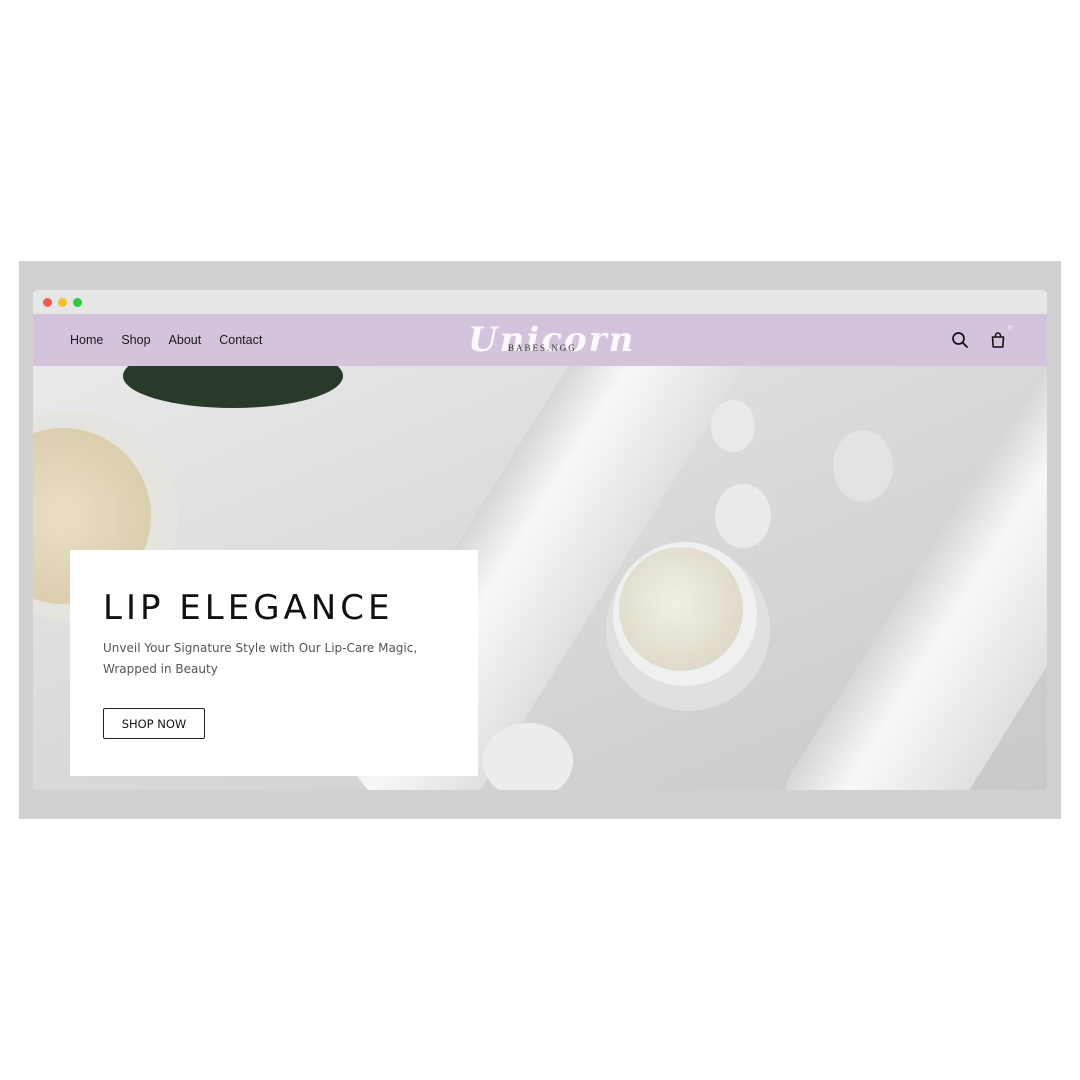 The height and width of the screenshot is (1080, 1080). Describe the element at coordinates (960, 340) in the screenshot. I see `search-icon` at that location.